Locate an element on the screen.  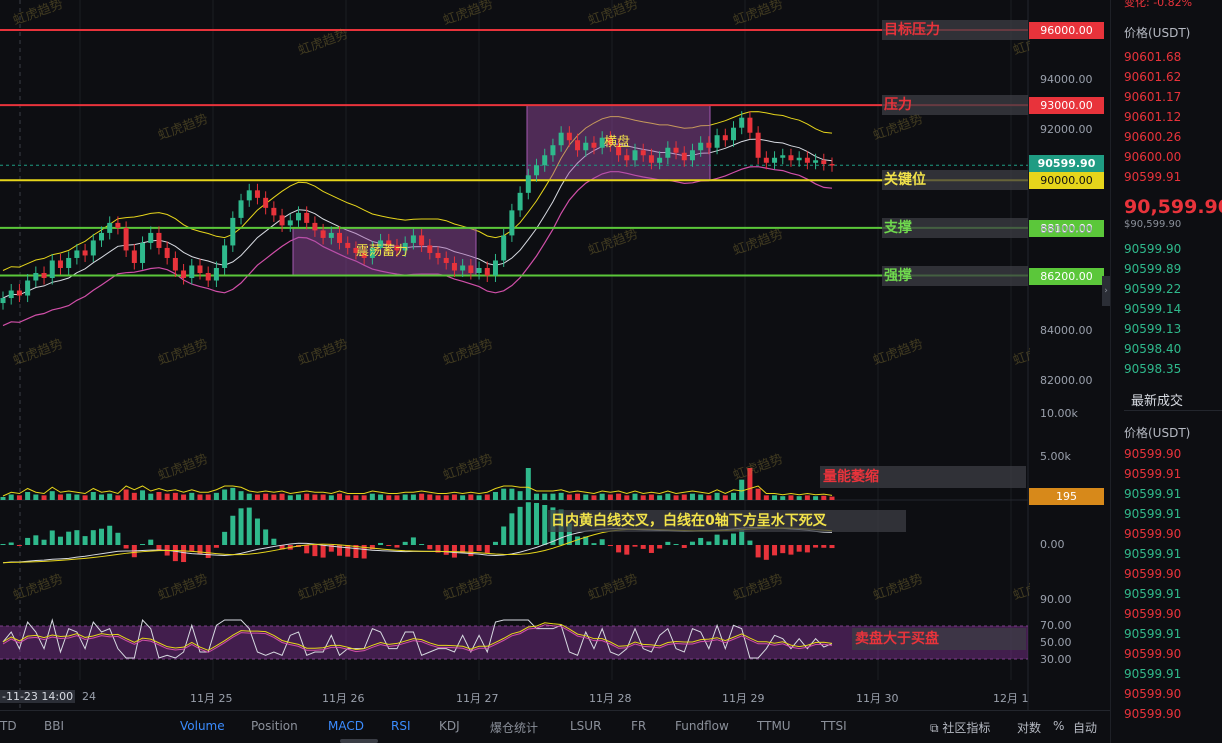
indicator-tab-lsur: LSUR is located at coordinates (585, 726).